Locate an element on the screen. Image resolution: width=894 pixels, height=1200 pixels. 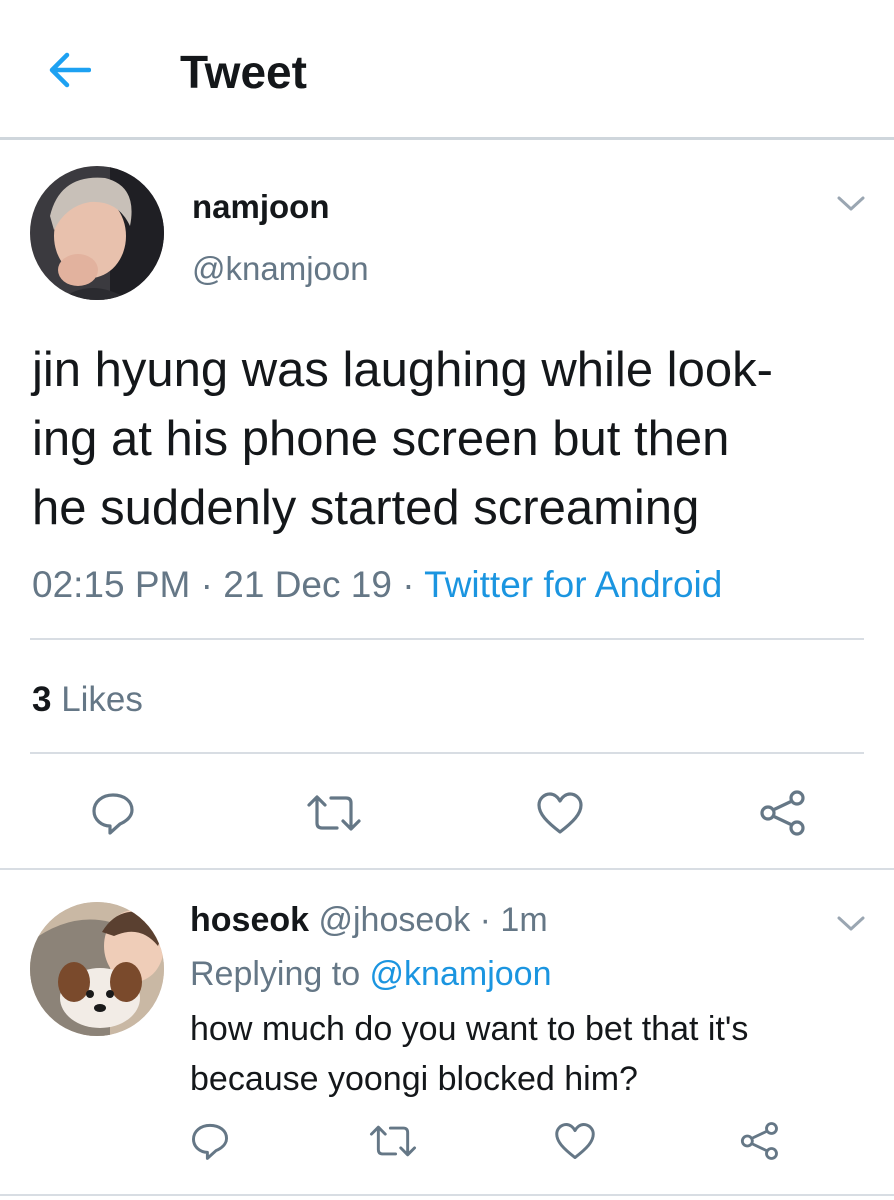
tweet-text-line: jin hyung was laughing while look- is located at coordinates (402, 370).